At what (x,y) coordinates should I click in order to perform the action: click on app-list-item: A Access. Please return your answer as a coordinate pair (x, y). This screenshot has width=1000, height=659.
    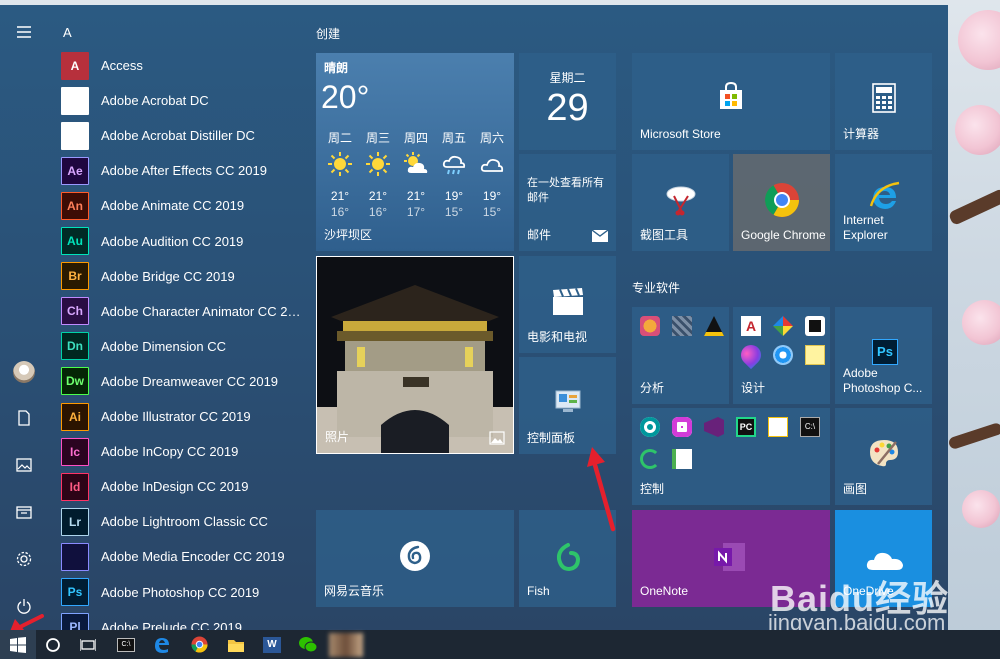
    Looking at the image, I should click on (183, 65).